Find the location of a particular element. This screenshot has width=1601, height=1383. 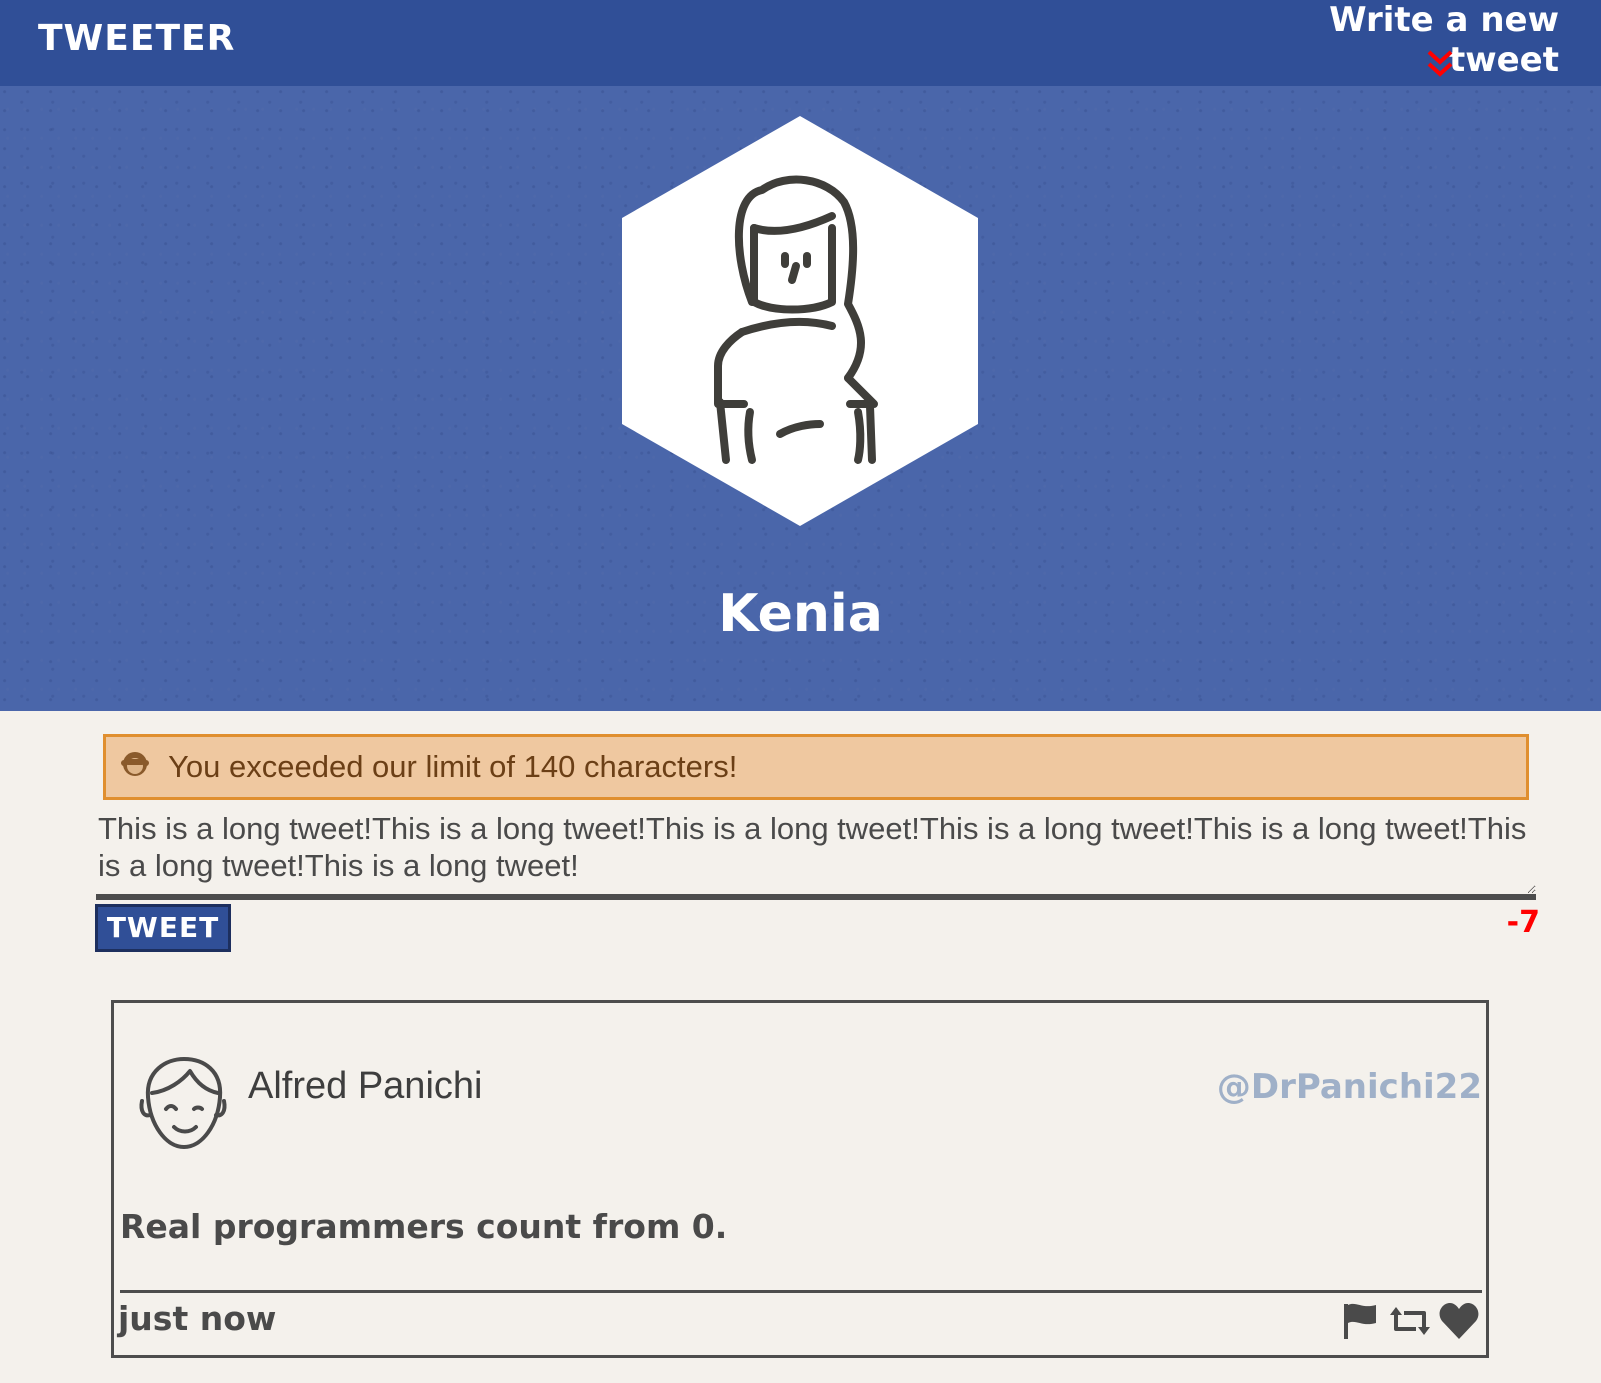

retweet-icon is located at coordinates (1410, 1321).